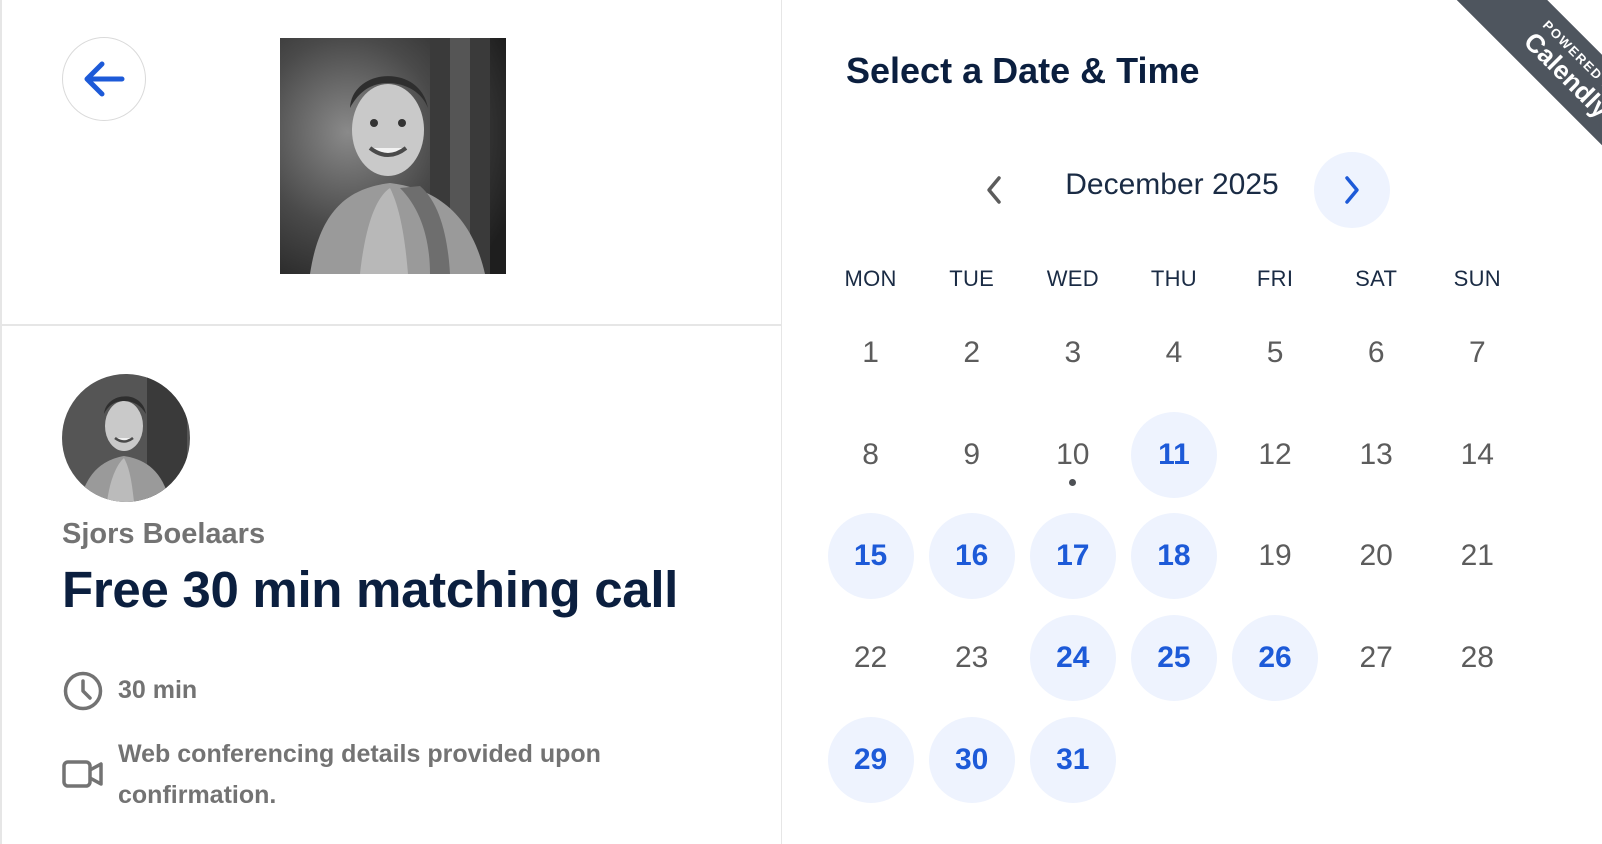  I want to click on available-day-29: 29, so click(870, 760).